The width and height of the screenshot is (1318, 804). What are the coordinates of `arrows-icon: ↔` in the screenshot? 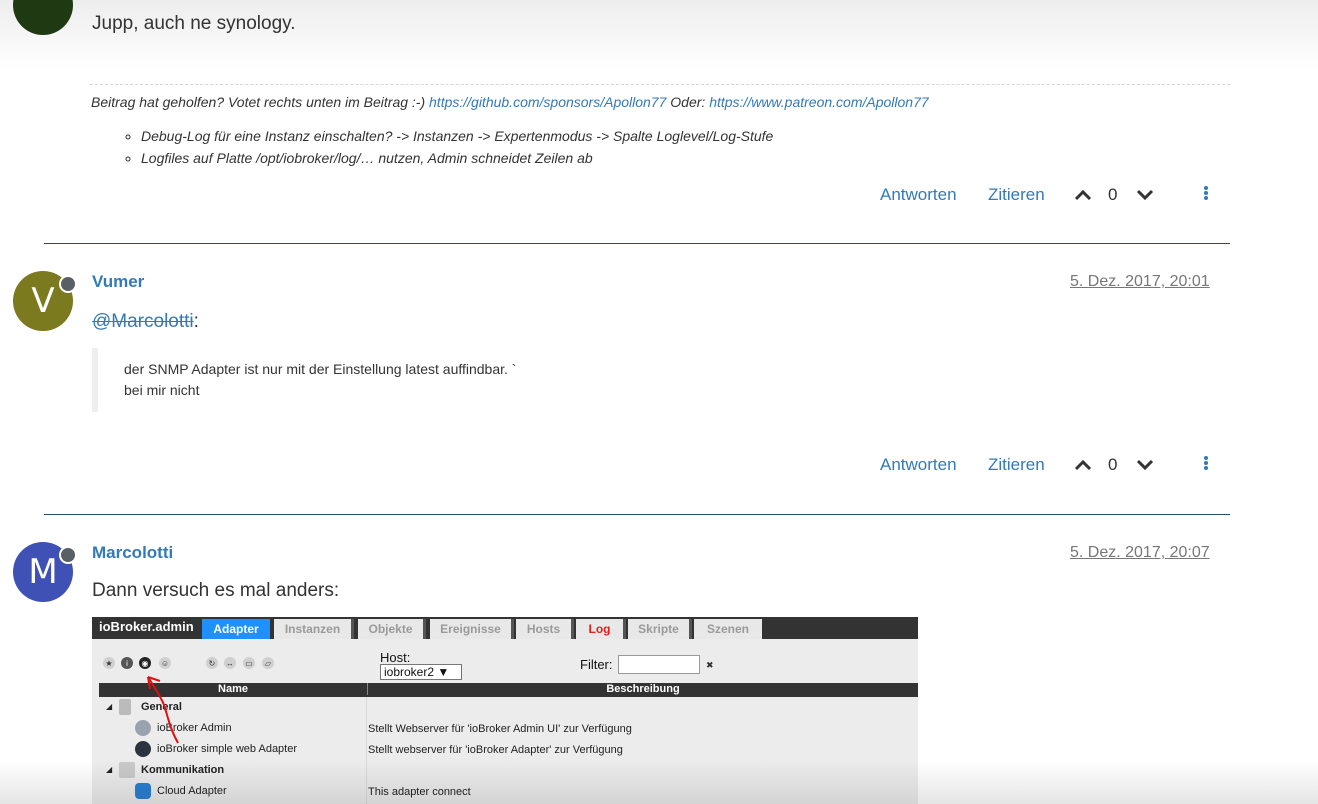 It's located at (230, 663).